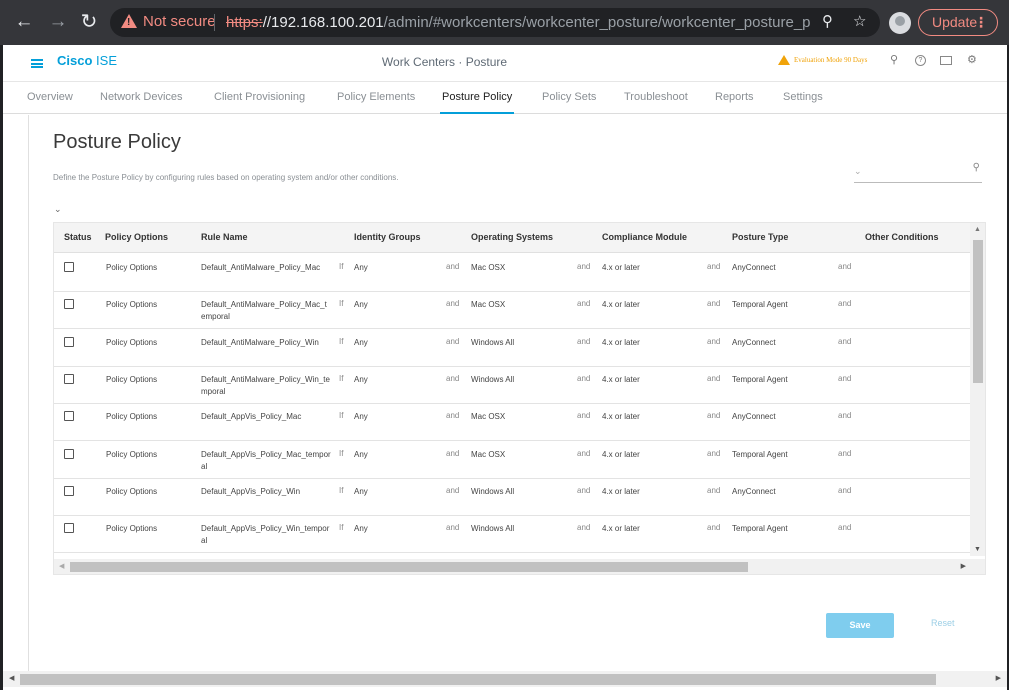 This screenshot has height=690, width=1009. Describe the element at coordinates (900, 23) in the screenshot. I see `profile-avatar` at that location.